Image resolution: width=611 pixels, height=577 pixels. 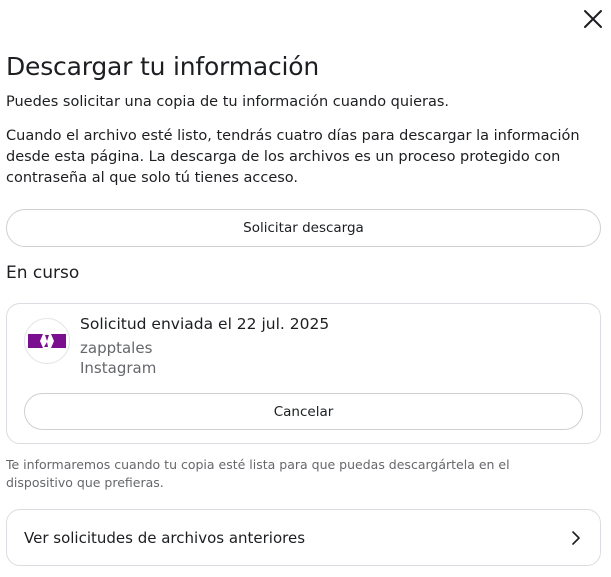 I want to click on previous-requests-link: Ver solicitudes de archivos anteriores, so click(x=303, y=537).